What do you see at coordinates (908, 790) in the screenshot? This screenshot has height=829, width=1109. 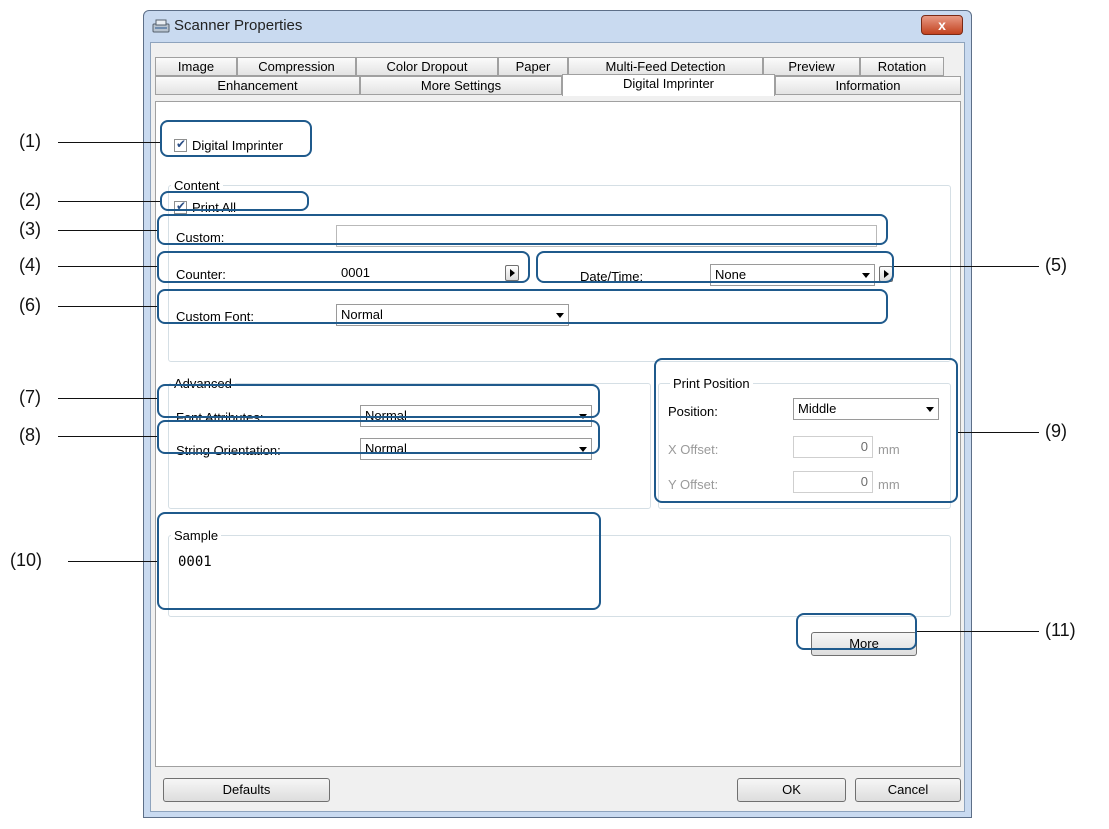 I see `cancel-button: Cancel` at bounding box center [908, 790].